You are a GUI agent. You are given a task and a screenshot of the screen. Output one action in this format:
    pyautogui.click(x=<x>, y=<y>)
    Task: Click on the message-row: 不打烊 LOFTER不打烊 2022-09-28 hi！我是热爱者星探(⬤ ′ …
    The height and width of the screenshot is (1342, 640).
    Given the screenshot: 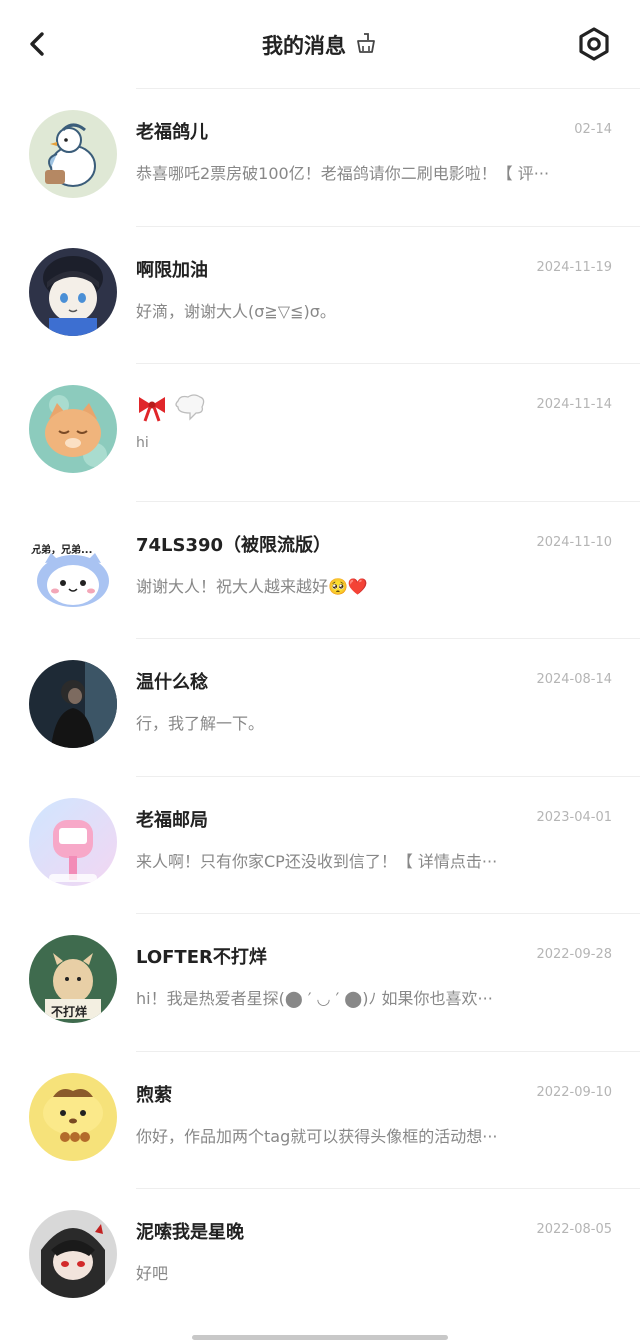 What is the action you would take?
    pyautogui.click(x=320, y=982)
    